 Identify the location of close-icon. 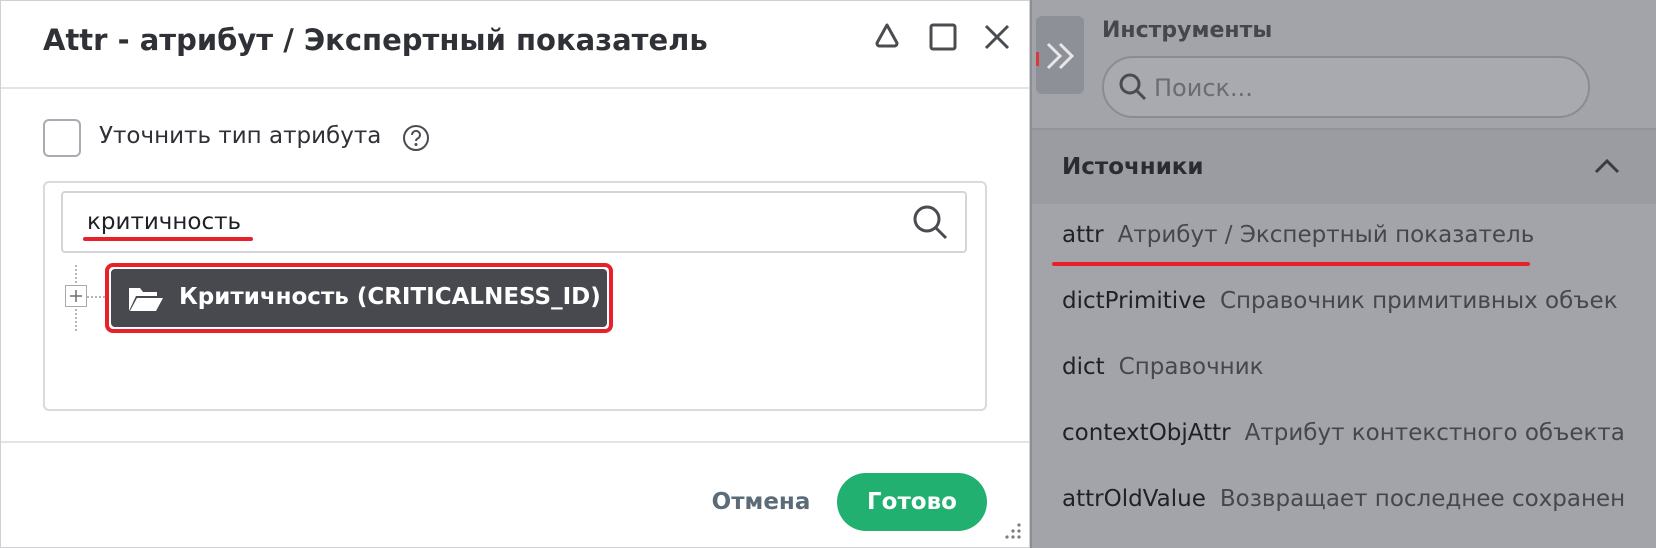
(997, 37).